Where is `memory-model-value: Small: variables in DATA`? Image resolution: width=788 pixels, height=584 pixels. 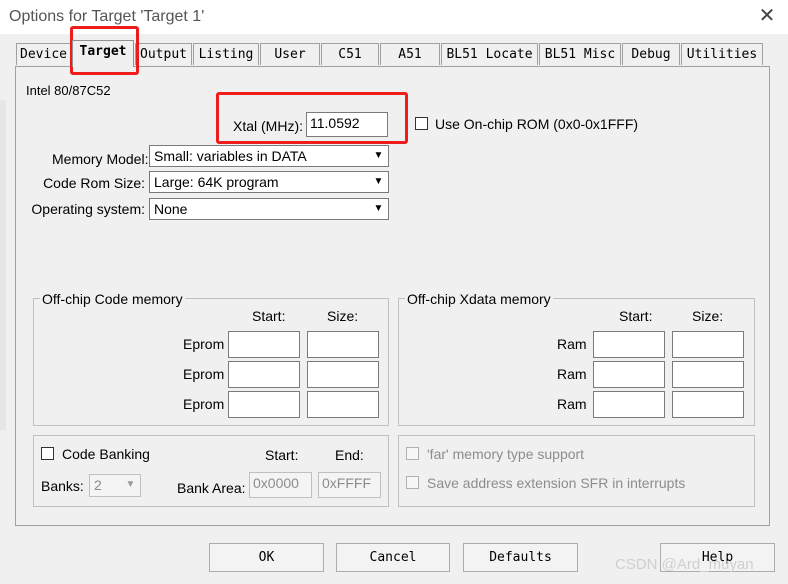
memory-model-value: Small: variables in DATA is located at coordinates (230, 156).